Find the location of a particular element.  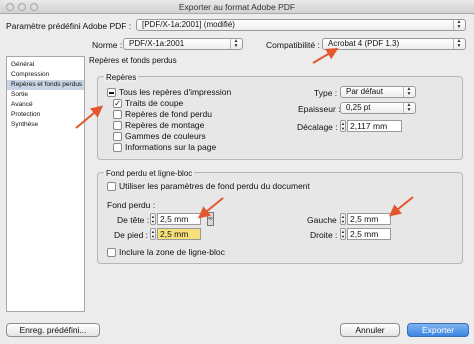

registration-marks-label: Repères de montage is located at coordinates (165, 125).